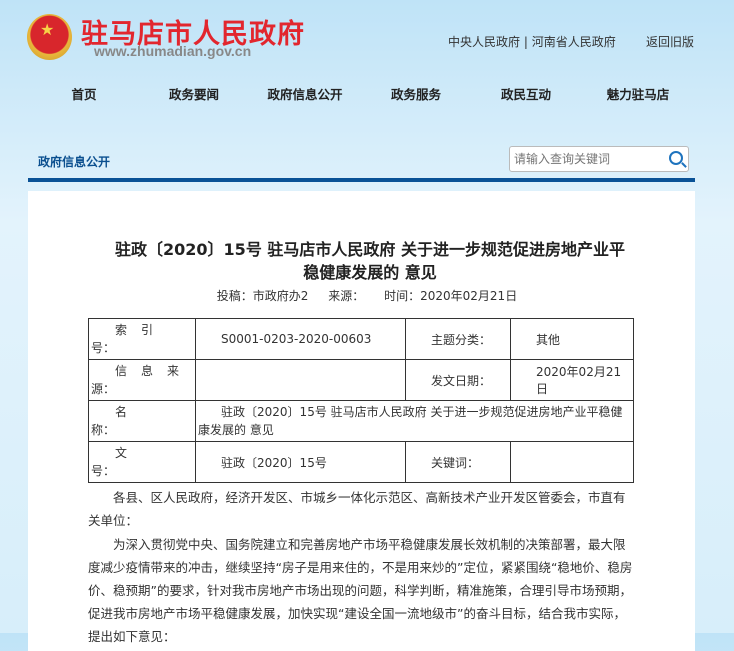 This screenshot has height=651, width=734. What do you see at coordinates (103, 471) in the screenshot?
I see `docno-label-tail: 号：` at bounding box center [103, 471].